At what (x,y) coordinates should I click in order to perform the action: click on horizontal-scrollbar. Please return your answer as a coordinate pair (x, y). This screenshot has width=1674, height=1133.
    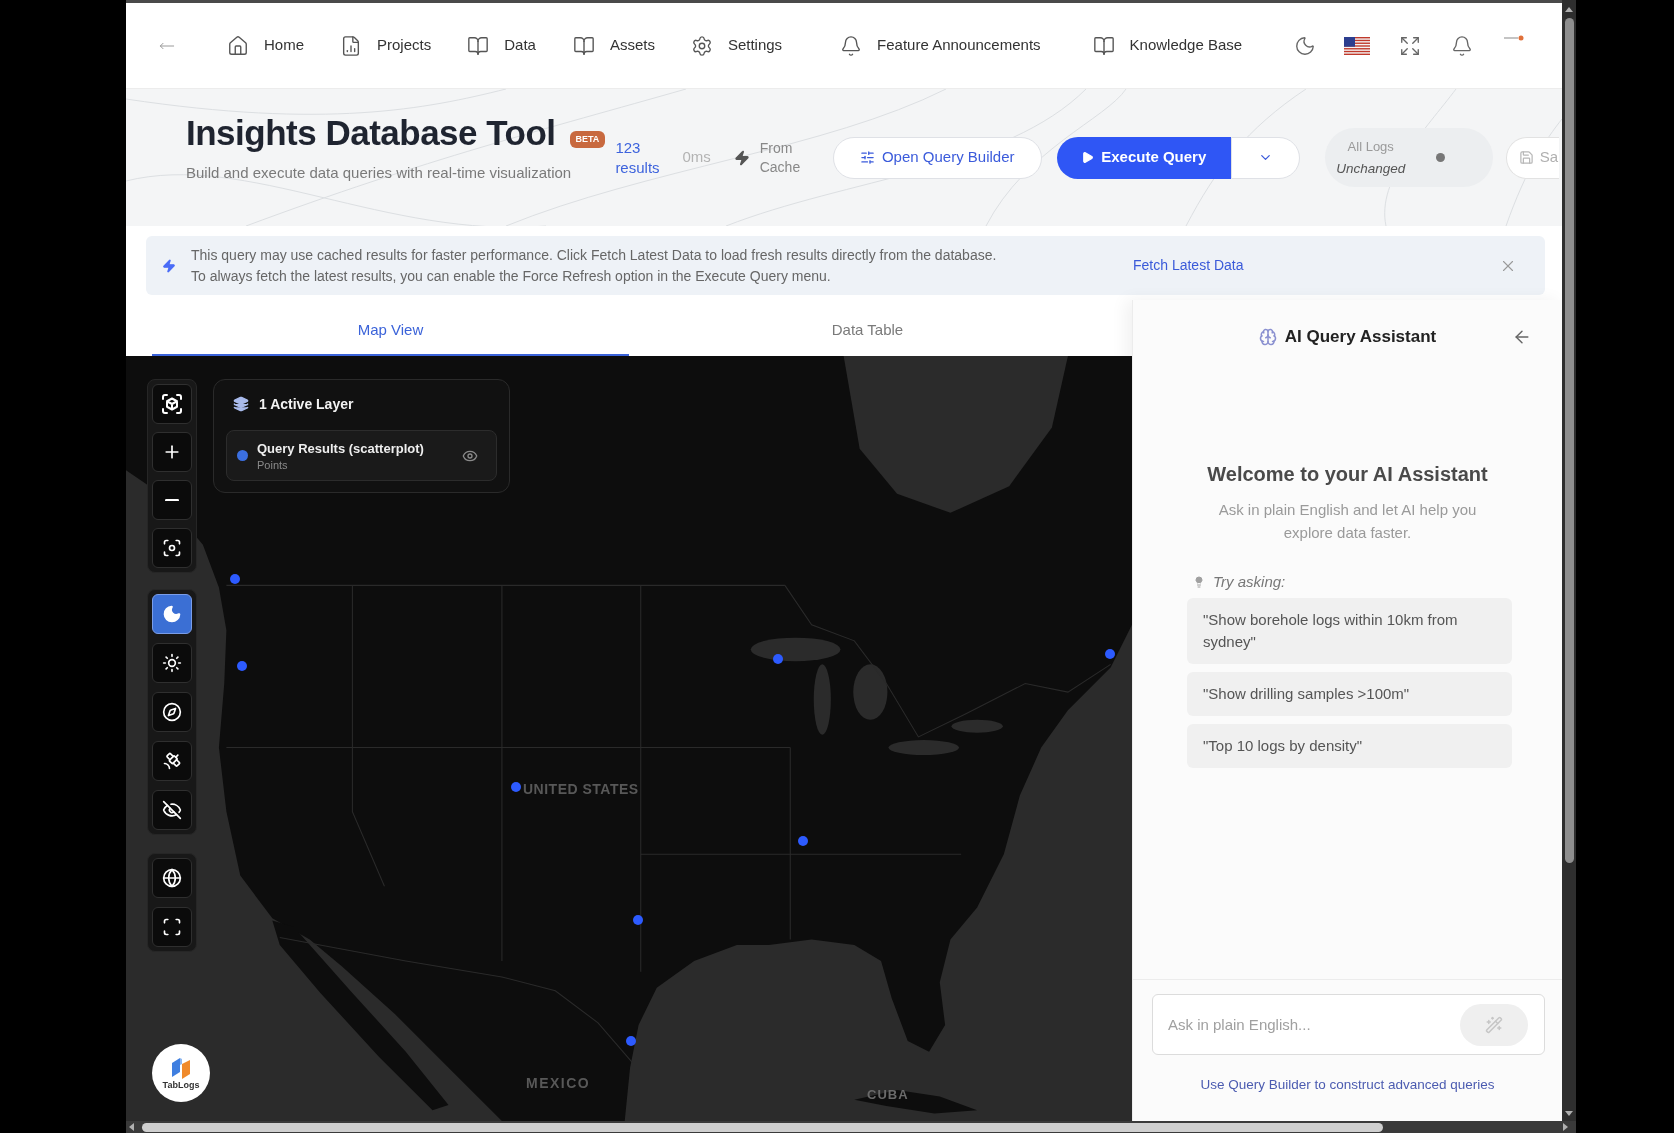
    Looking at the image, I should click on (851, 1127).